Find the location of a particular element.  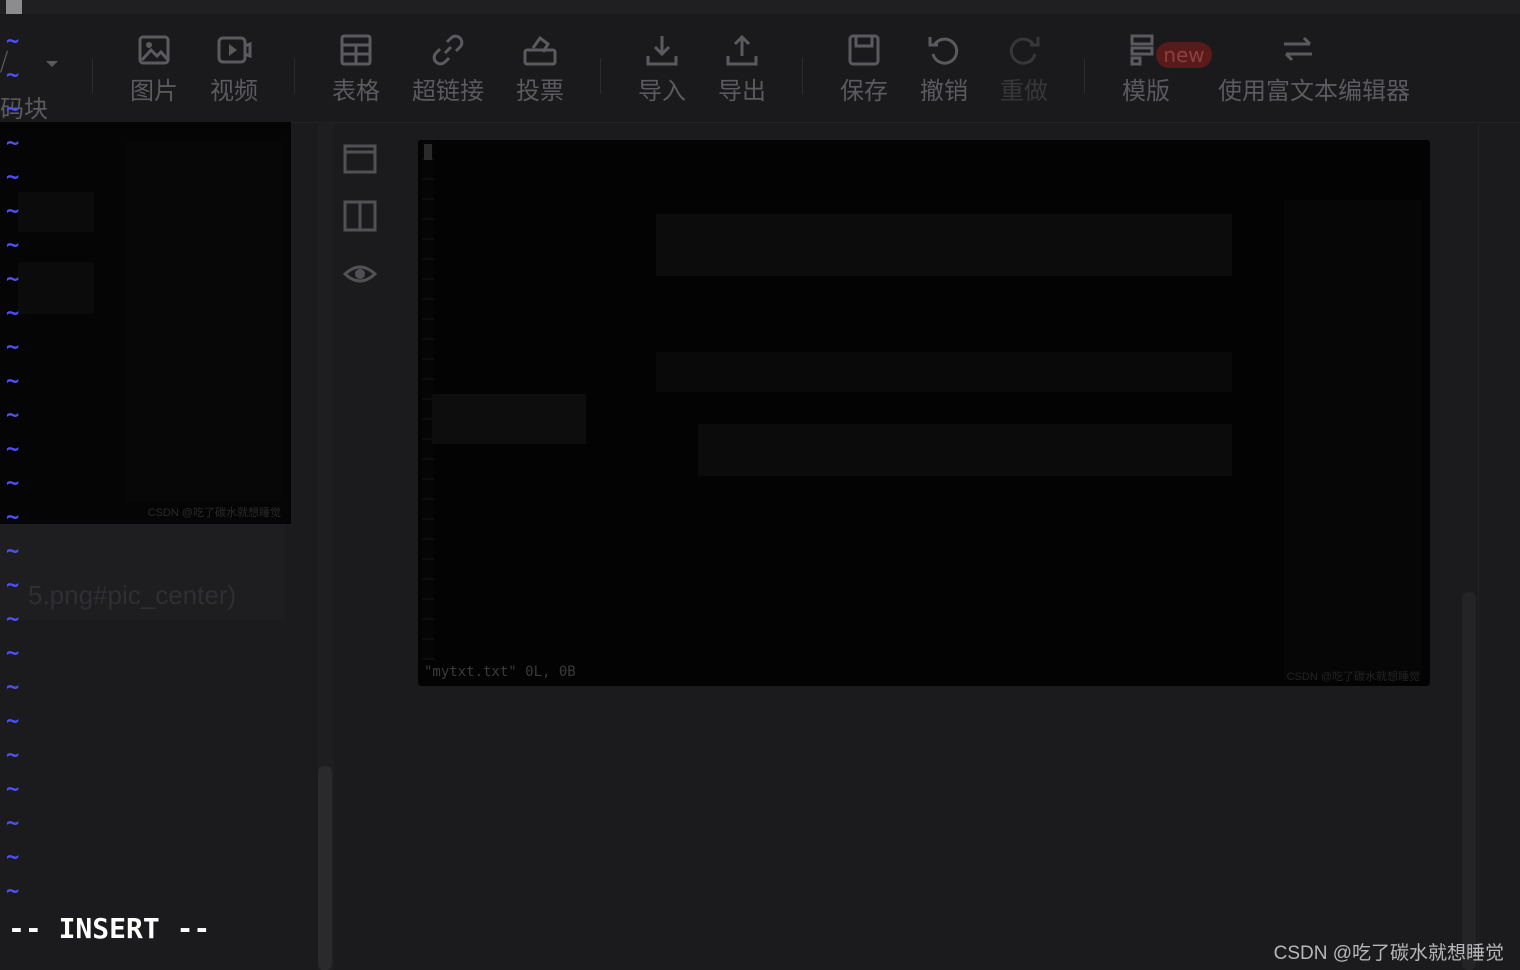

link-icon is located at coordinates (448, 50).